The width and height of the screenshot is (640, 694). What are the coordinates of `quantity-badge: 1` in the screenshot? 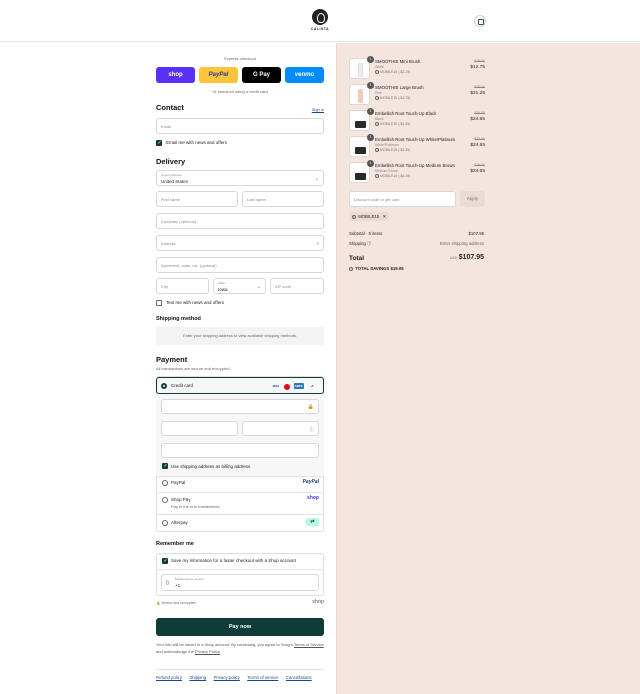 It's located at (370, 163).